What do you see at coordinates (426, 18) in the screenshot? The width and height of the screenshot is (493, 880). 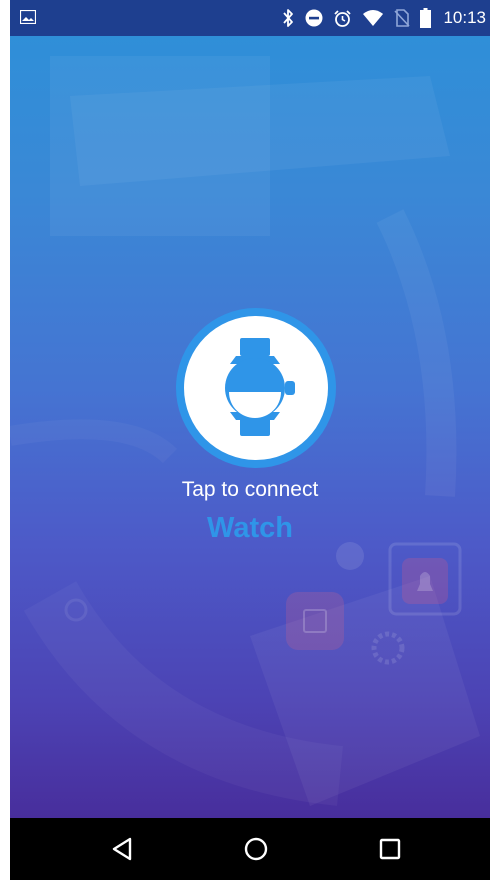 I see `battery-icon` at bounding box center [426, 18].